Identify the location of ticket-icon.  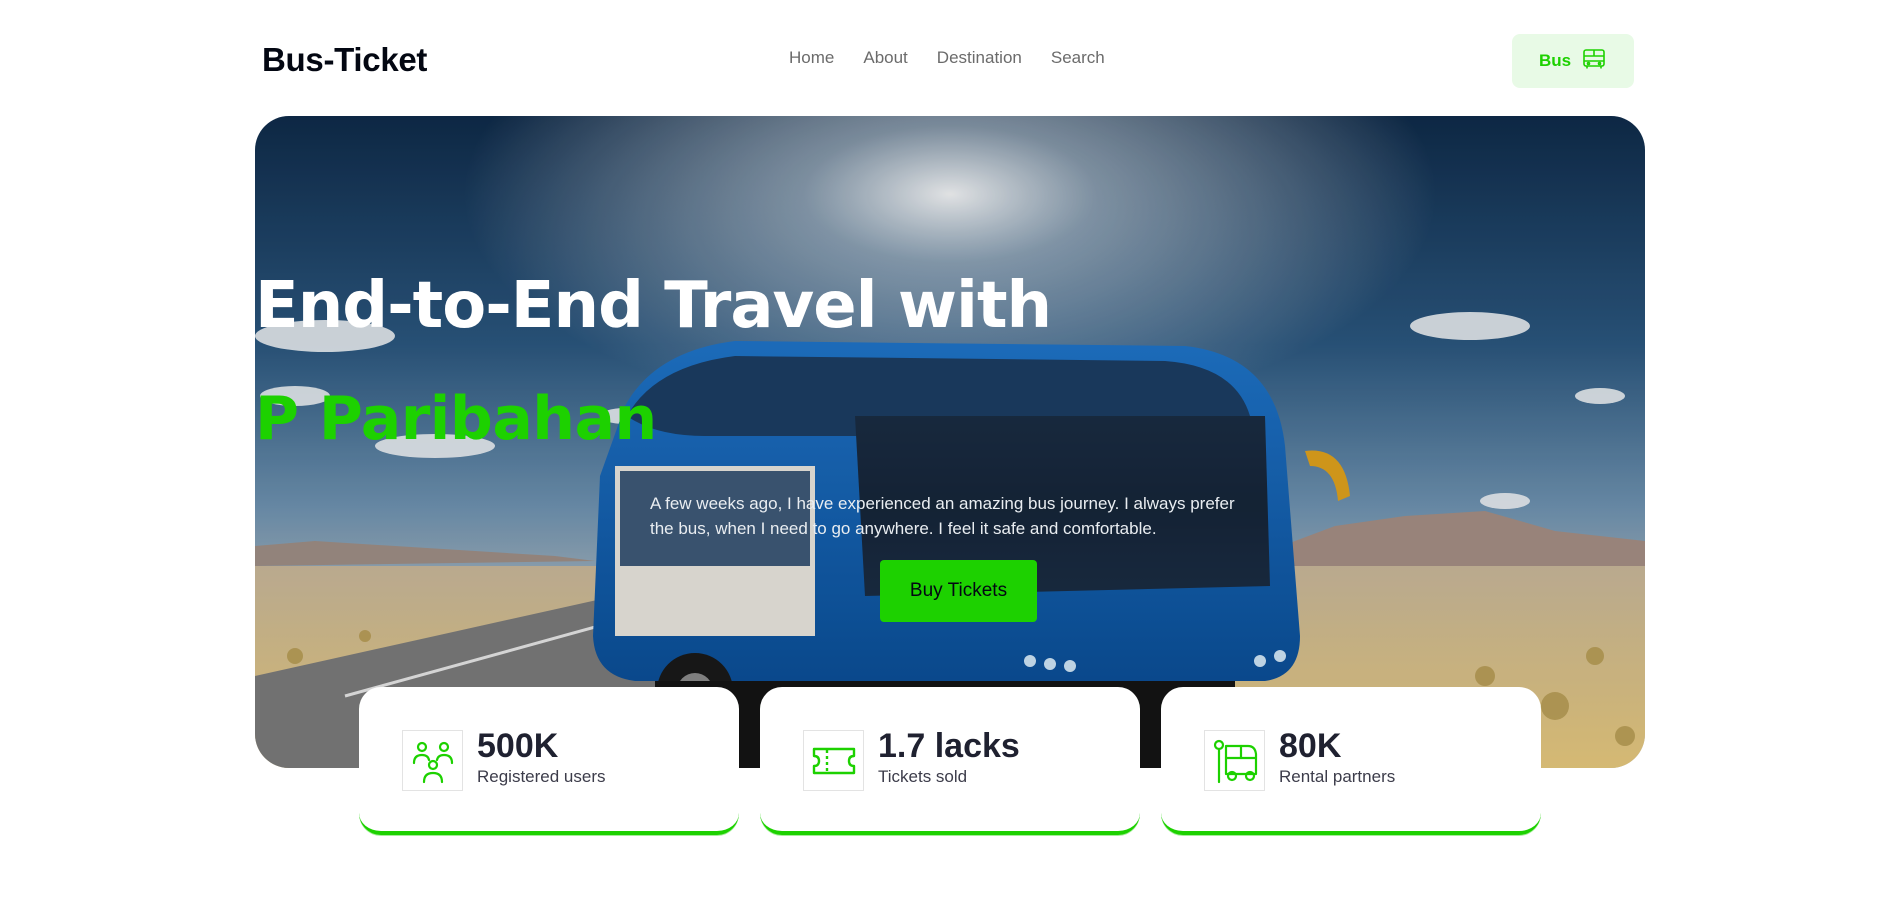
(833, 760).